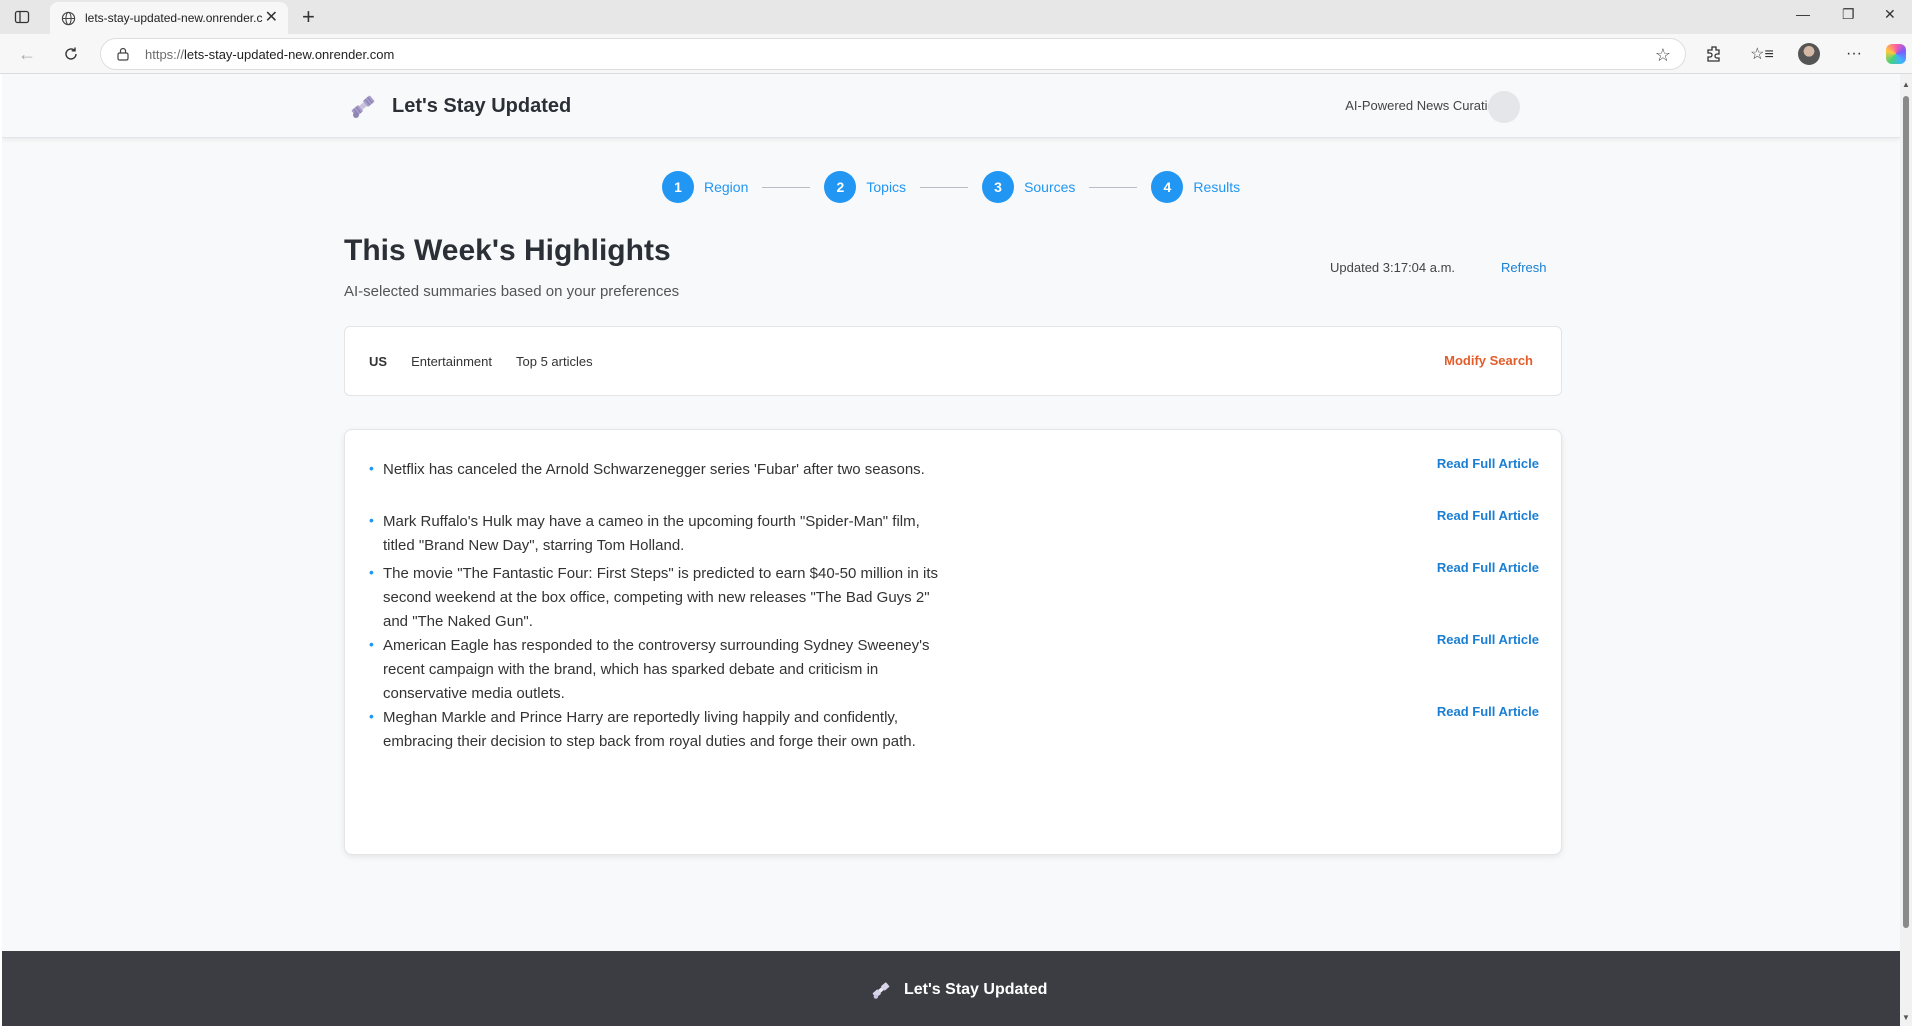  I want to click on more-options-icon: ···, so click(1854, 54).